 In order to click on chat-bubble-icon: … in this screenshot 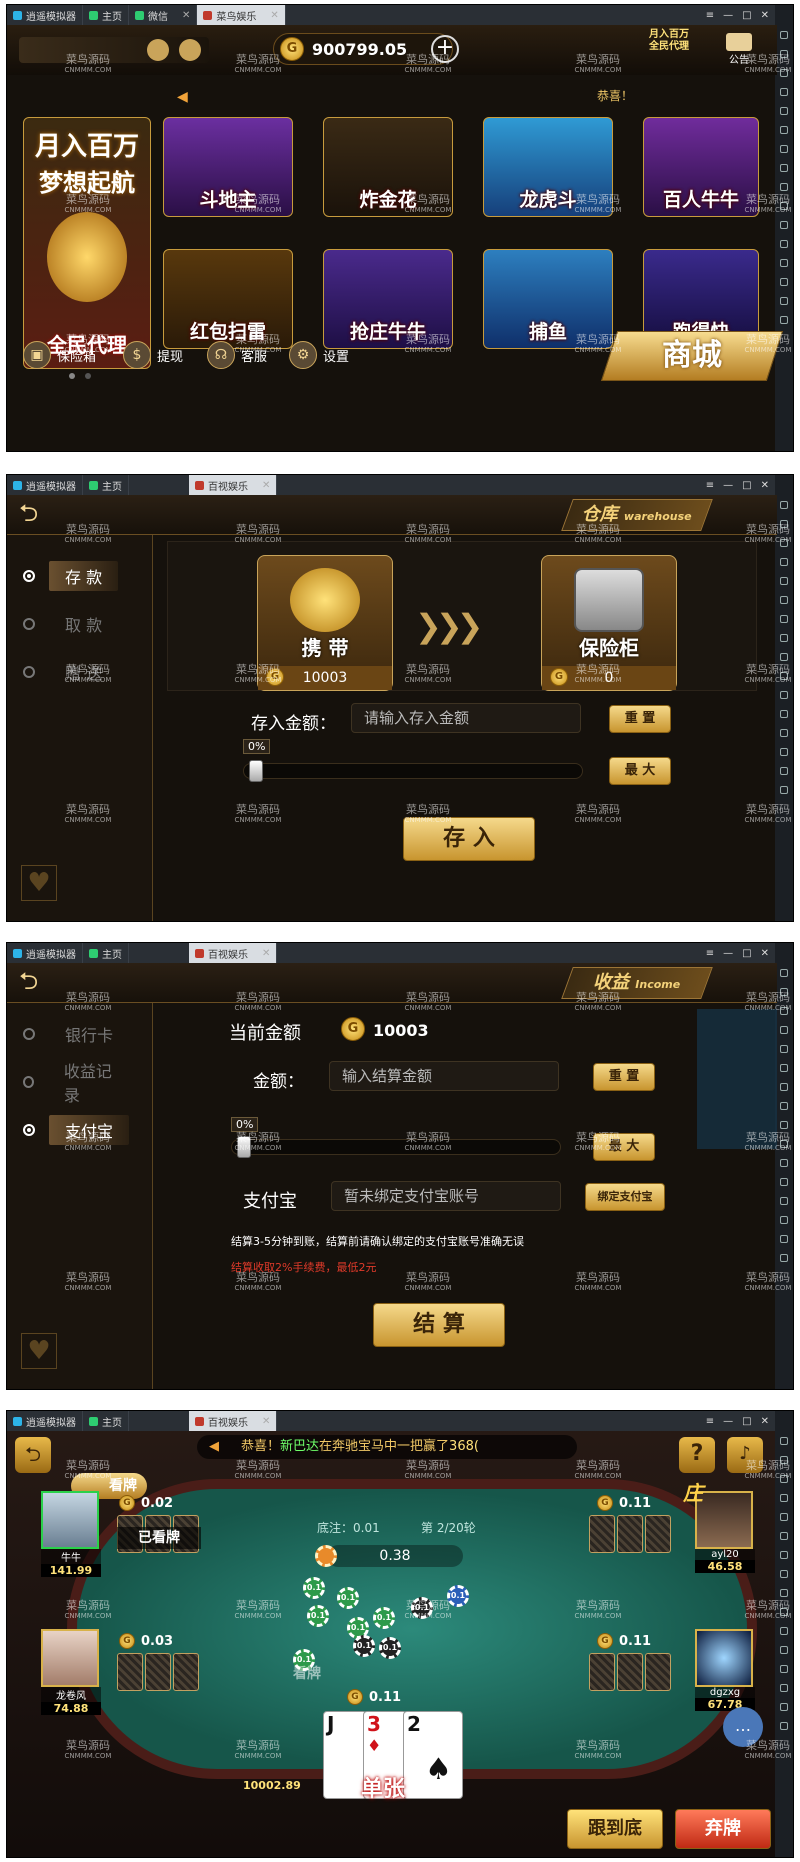, I will do `click(743, 1727)`.